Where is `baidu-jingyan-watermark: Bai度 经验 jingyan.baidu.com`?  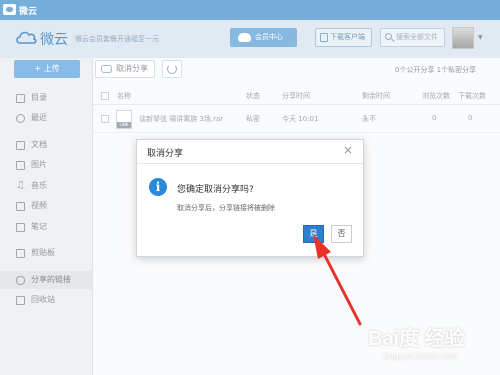
baidu-jingyan-watermark: Bai度 经验 jingyan.baidu.com is located at coordinates (433, 348).